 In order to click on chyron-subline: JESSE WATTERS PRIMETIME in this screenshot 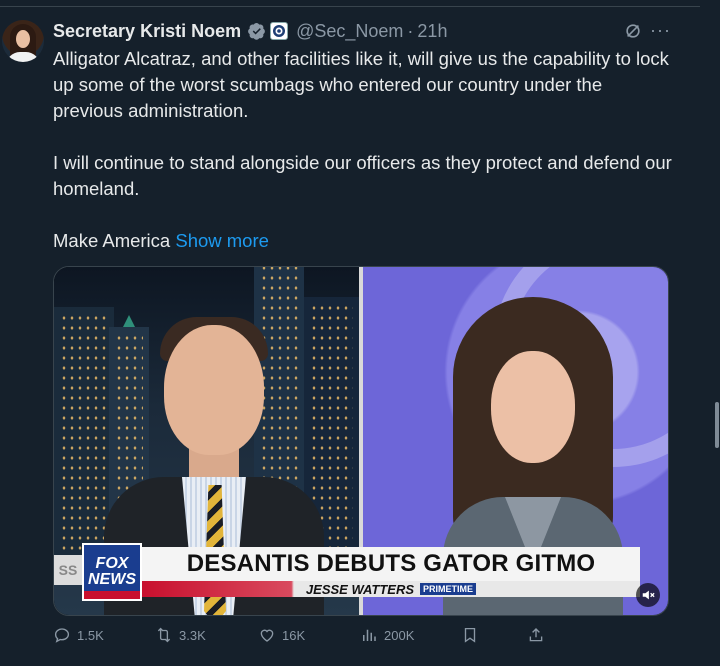, I will do `click(391, 589)`.